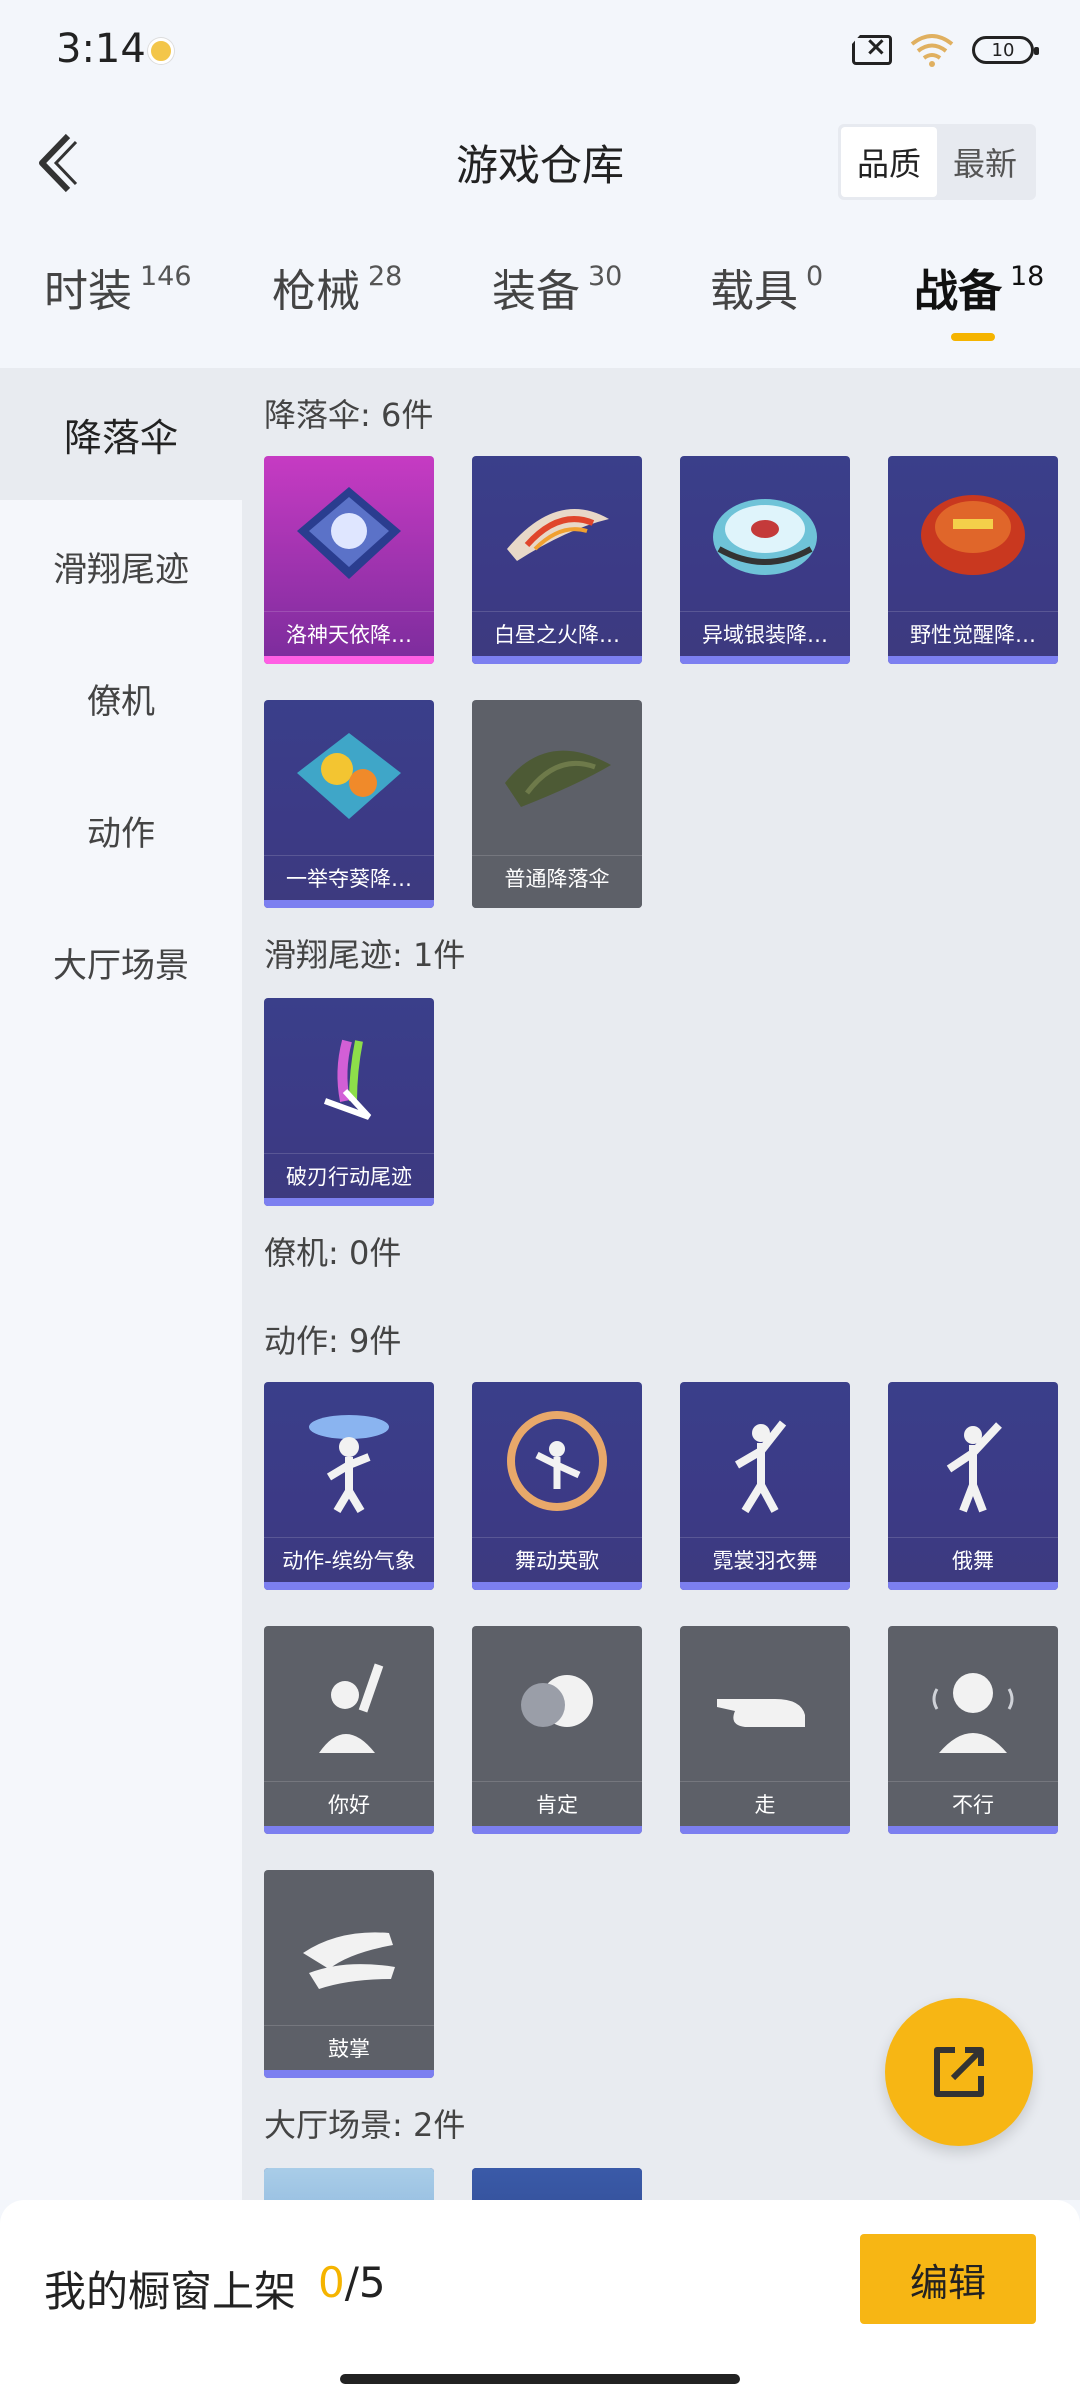 The width and height of the screenshot is (1080, 2400). I want to click on header: 游戏仓库 品质 最新, so click(540, 160).